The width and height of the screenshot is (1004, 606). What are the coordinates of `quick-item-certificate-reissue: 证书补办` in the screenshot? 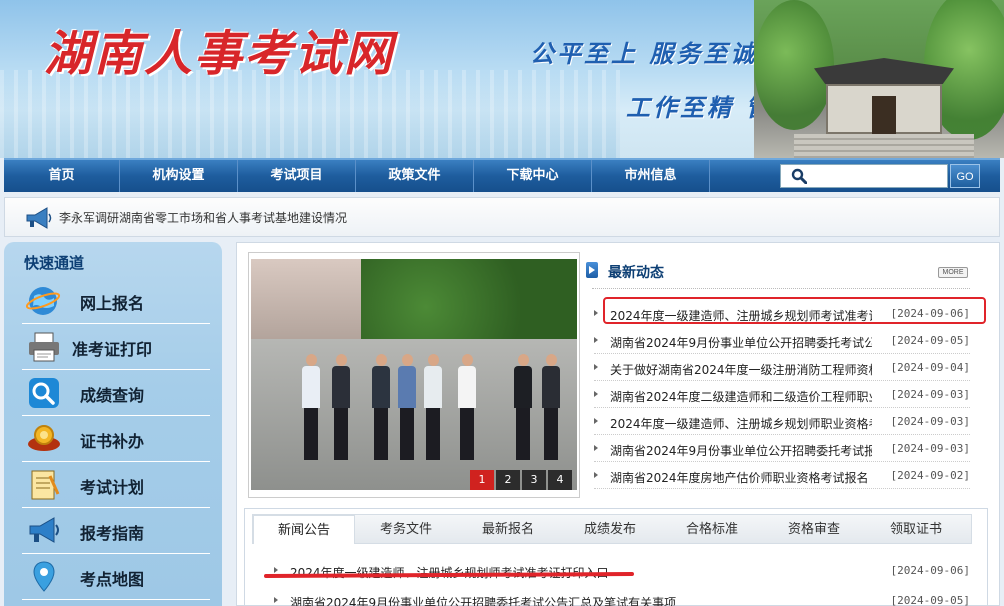 It's located at (116, 440).